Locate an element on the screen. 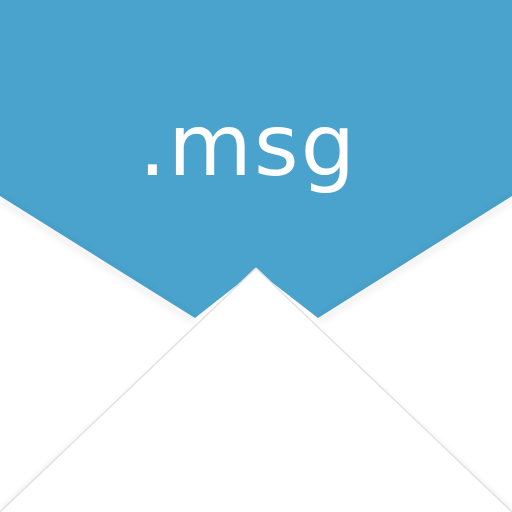  file-extension-label: .msg is located at coordinates (248, 146).